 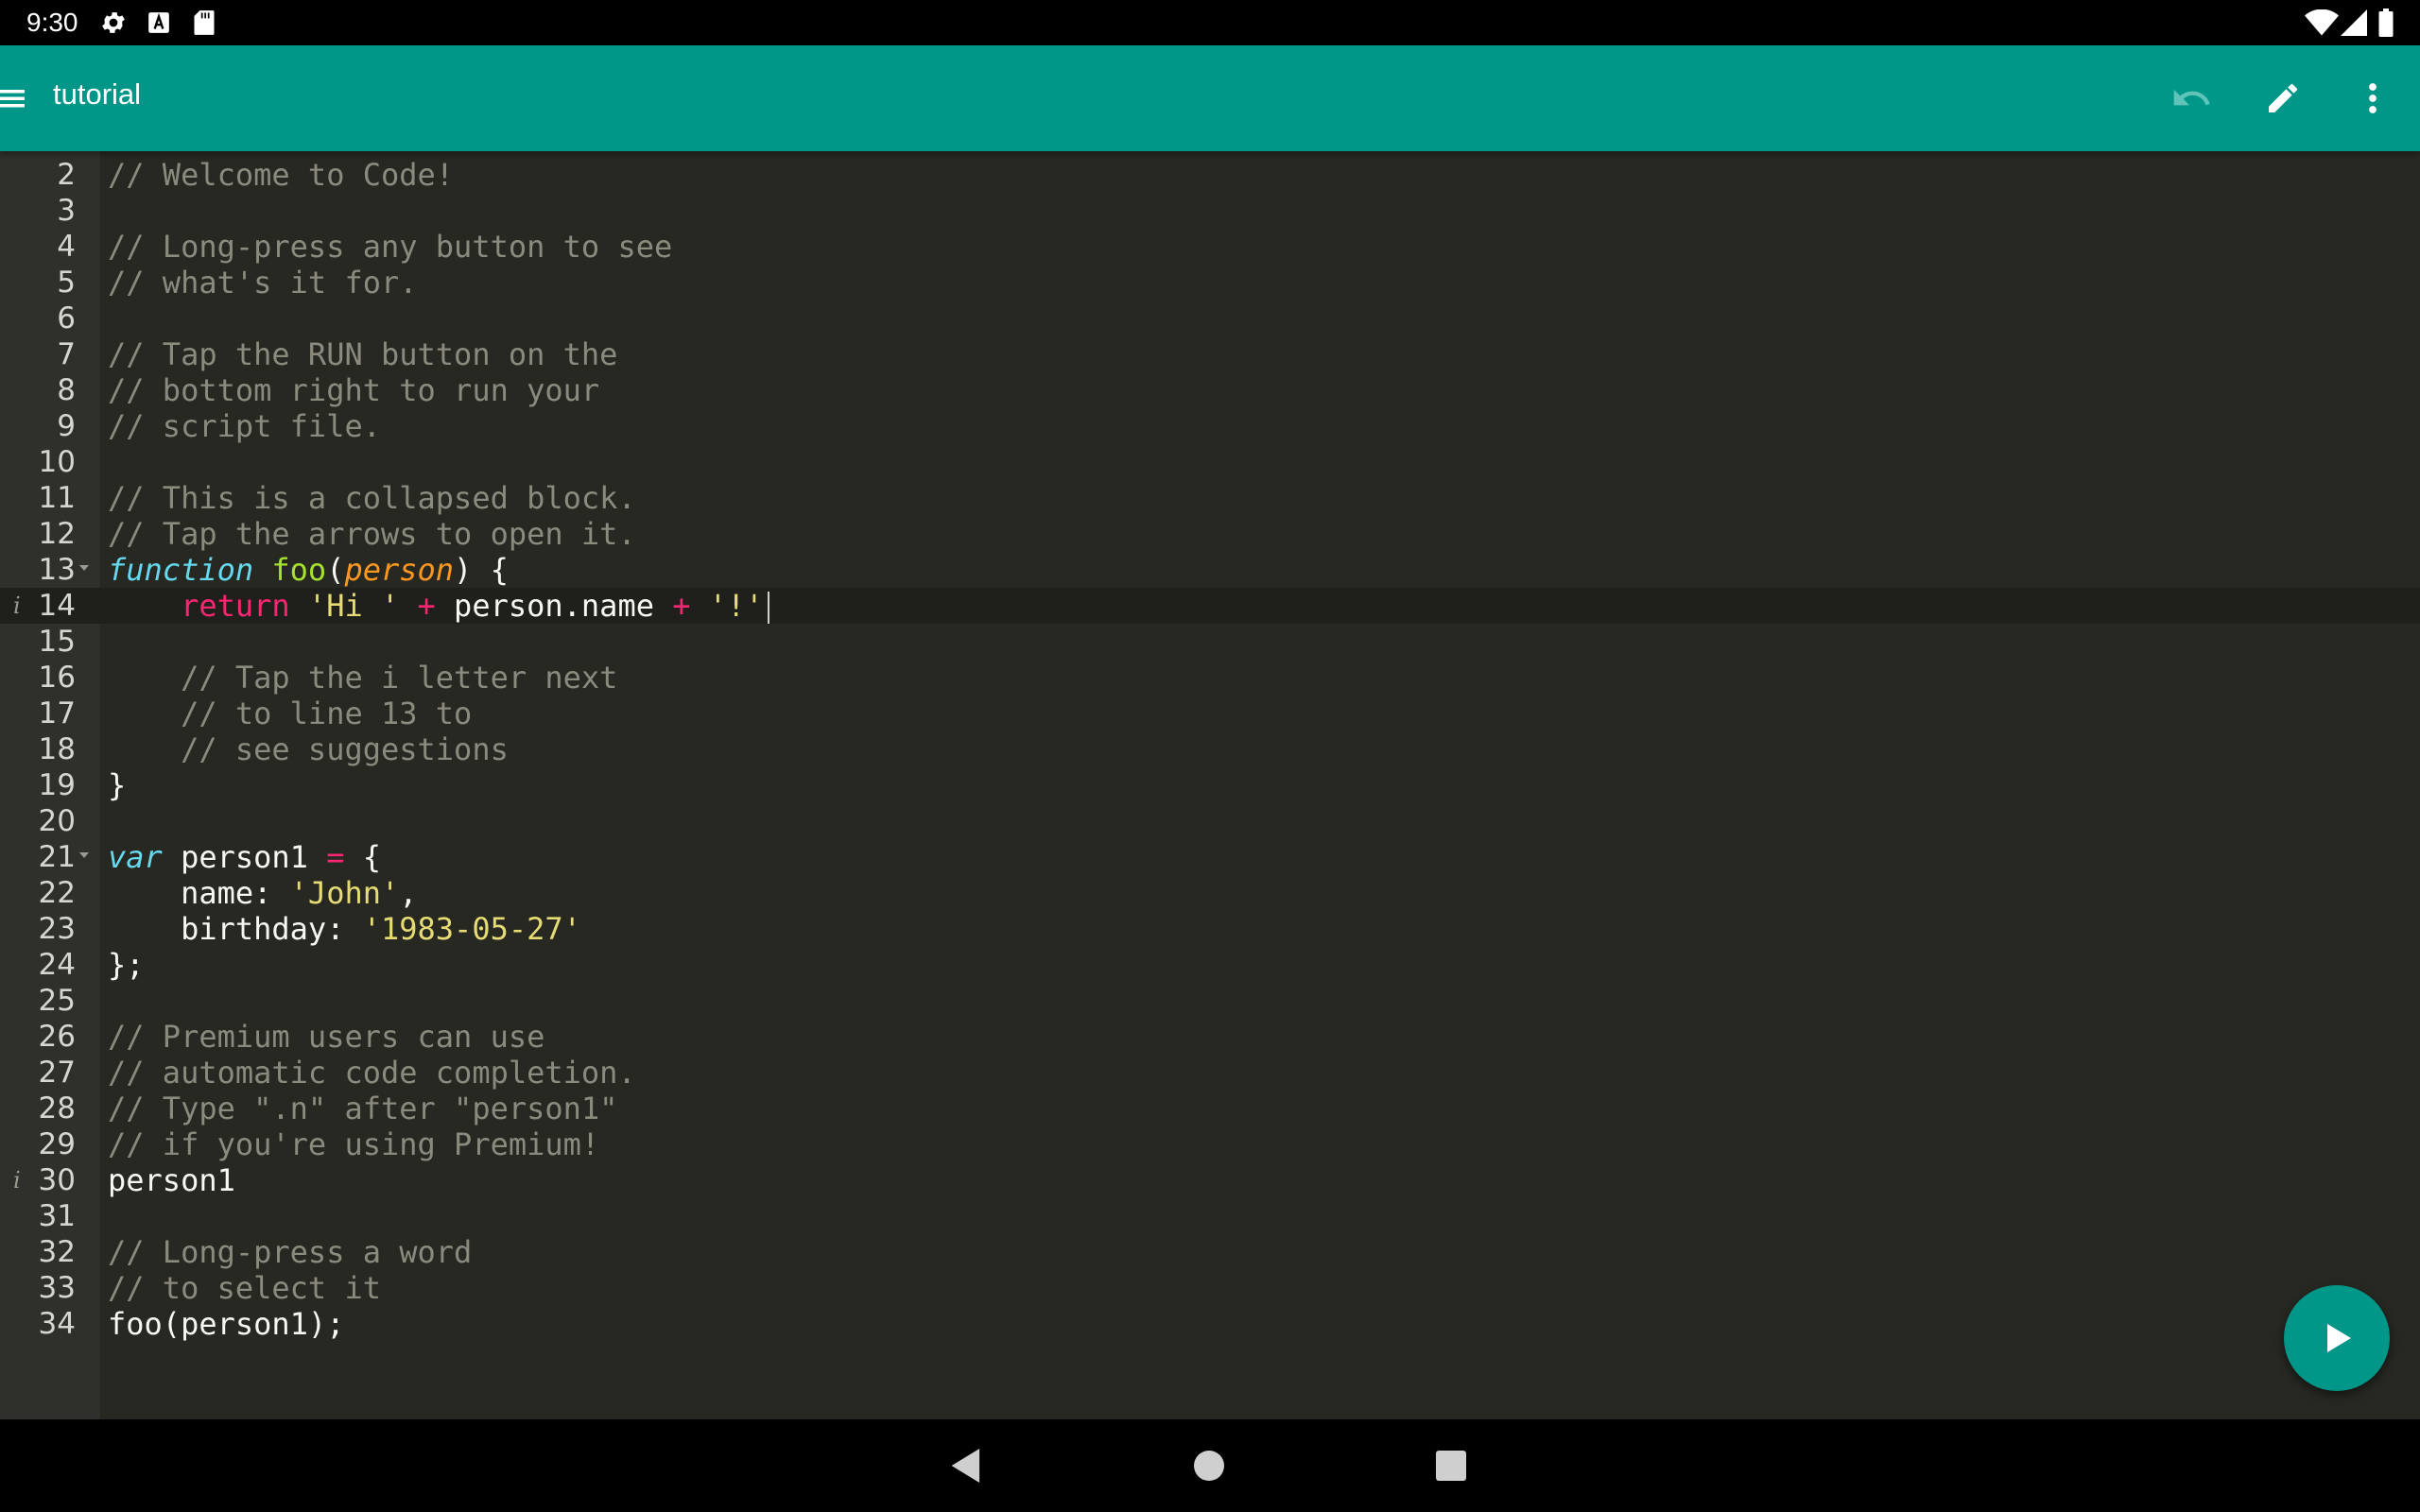 I want to click on code-line: 14 i return 'Hi ' + person.name + '!', so click(x=1210, y=606).